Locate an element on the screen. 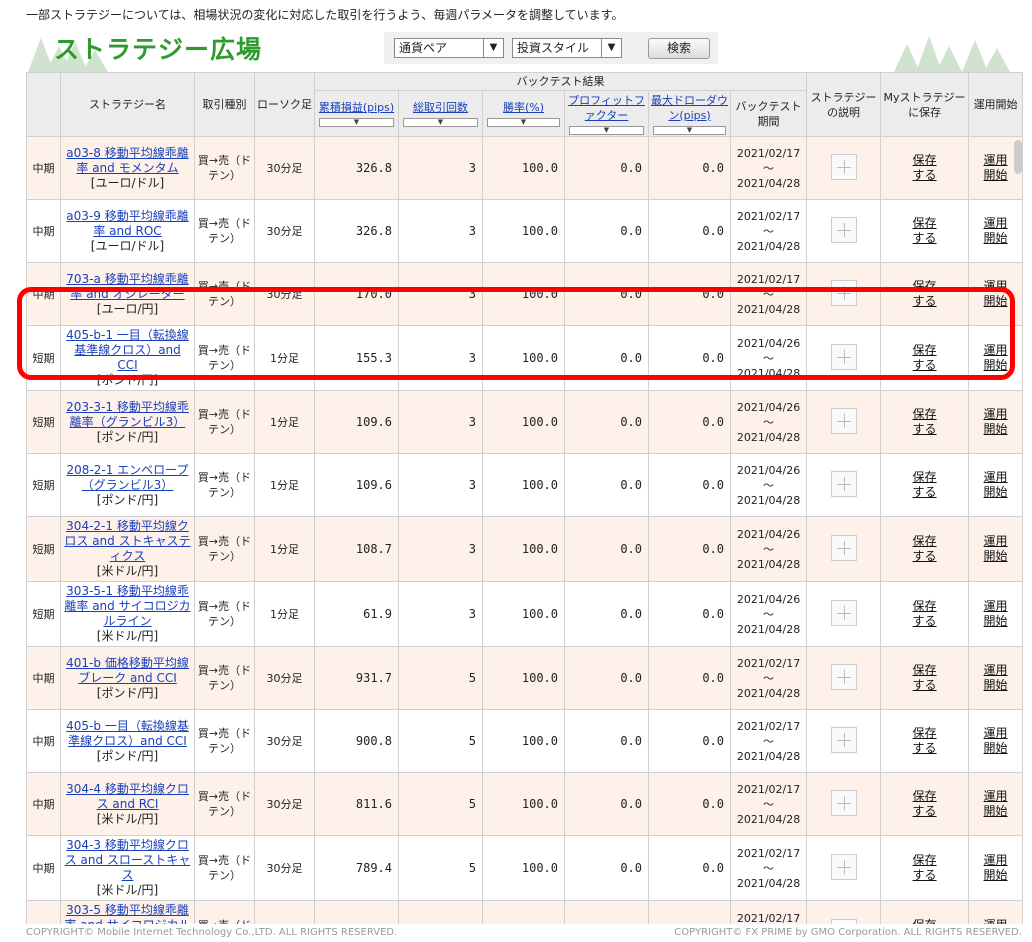 This screenshot has width=1032, height=942. chevron-down-icon: ▼ is located at coordinates (493, 48).